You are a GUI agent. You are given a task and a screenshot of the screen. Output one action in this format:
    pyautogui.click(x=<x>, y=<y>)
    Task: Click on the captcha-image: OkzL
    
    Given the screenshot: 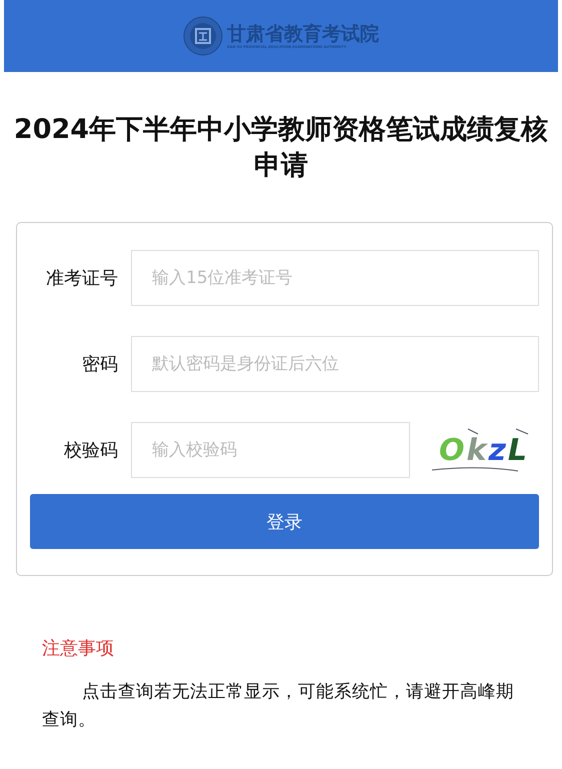 What is the action you would take?
    pyautogui.click(x=483, y=450)
    